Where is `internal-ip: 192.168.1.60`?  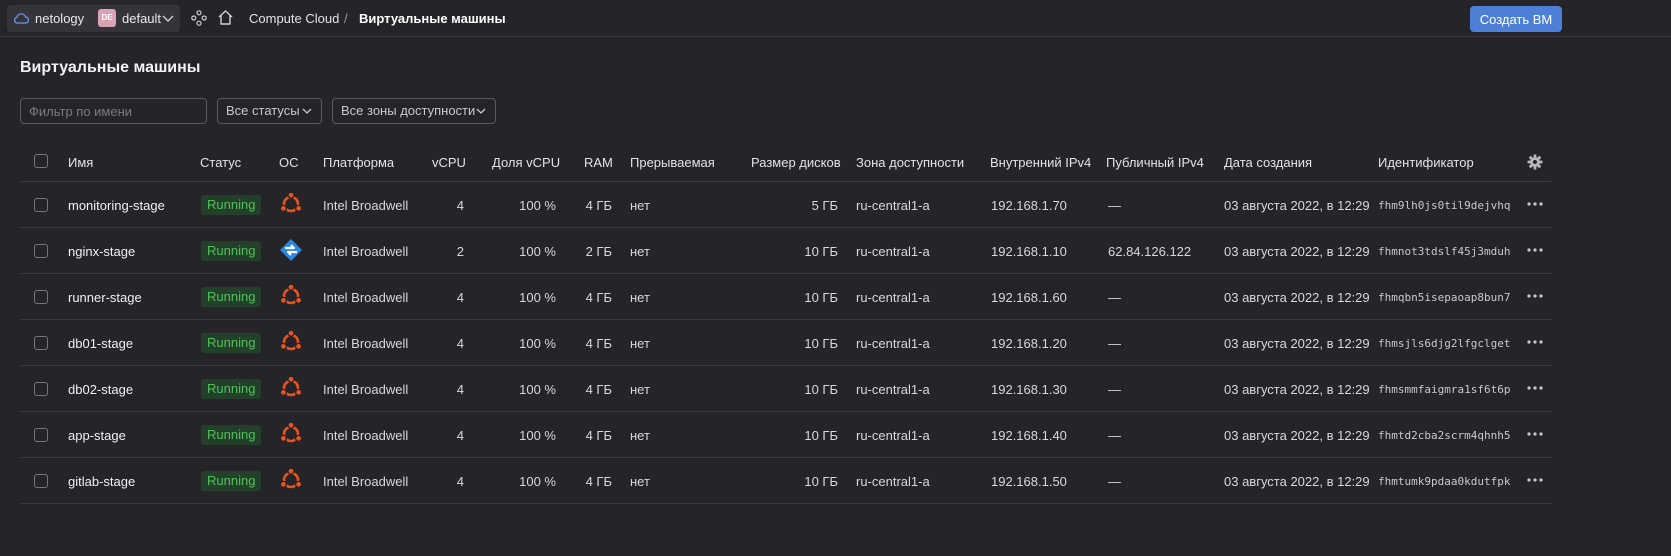 internal-ip: 192.168.1.60 is located at coordinates (1029, 297).